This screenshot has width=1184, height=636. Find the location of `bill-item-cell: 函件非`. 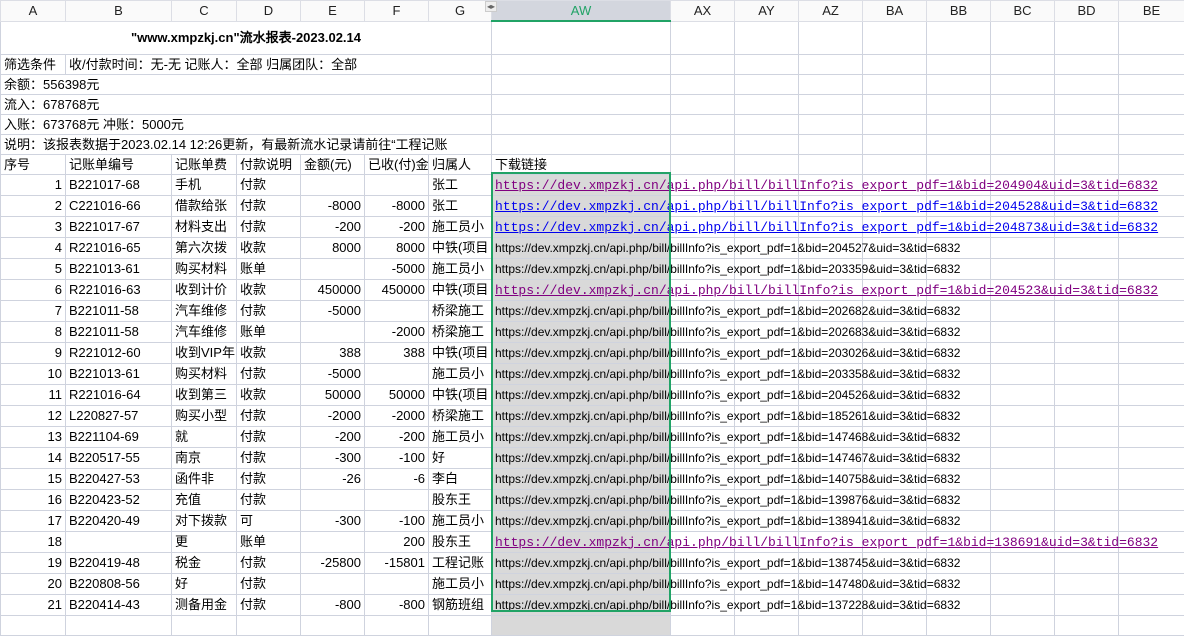

bill-item-cell: 函件非 is located at coordinates (204, 478).